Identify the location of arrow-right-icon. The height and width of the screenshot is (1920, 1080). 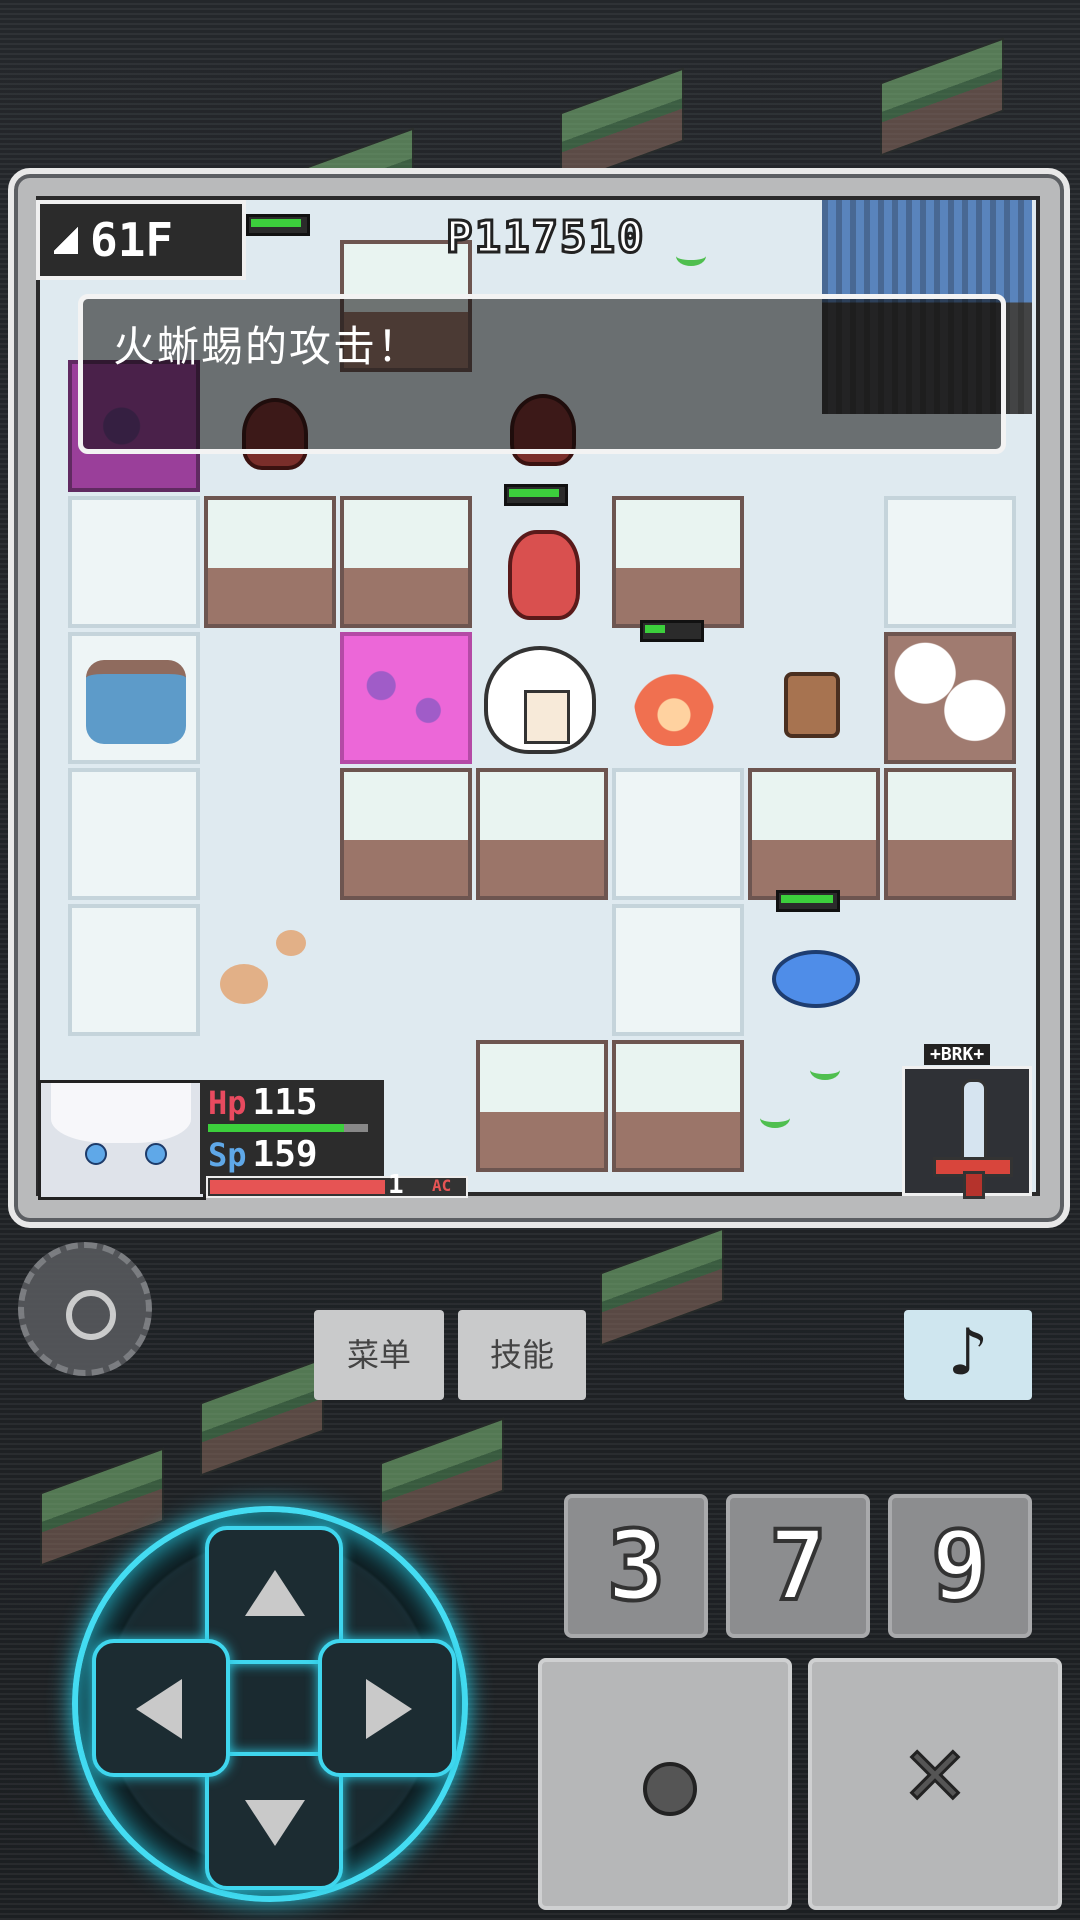
(389, 1709).